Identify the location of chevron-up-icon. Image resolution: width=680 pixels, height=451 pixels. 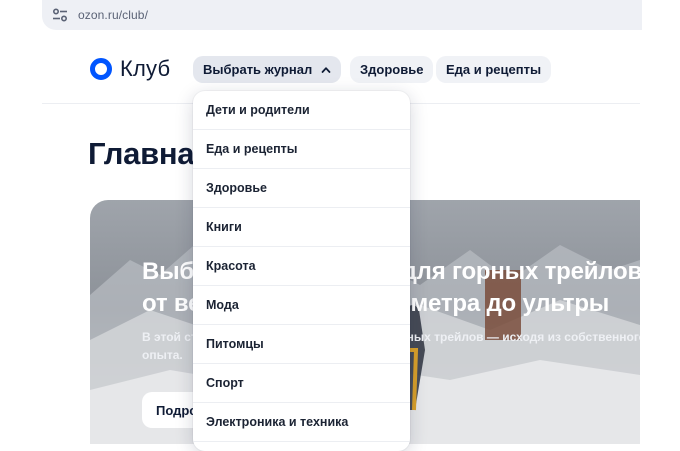
(326, 69).